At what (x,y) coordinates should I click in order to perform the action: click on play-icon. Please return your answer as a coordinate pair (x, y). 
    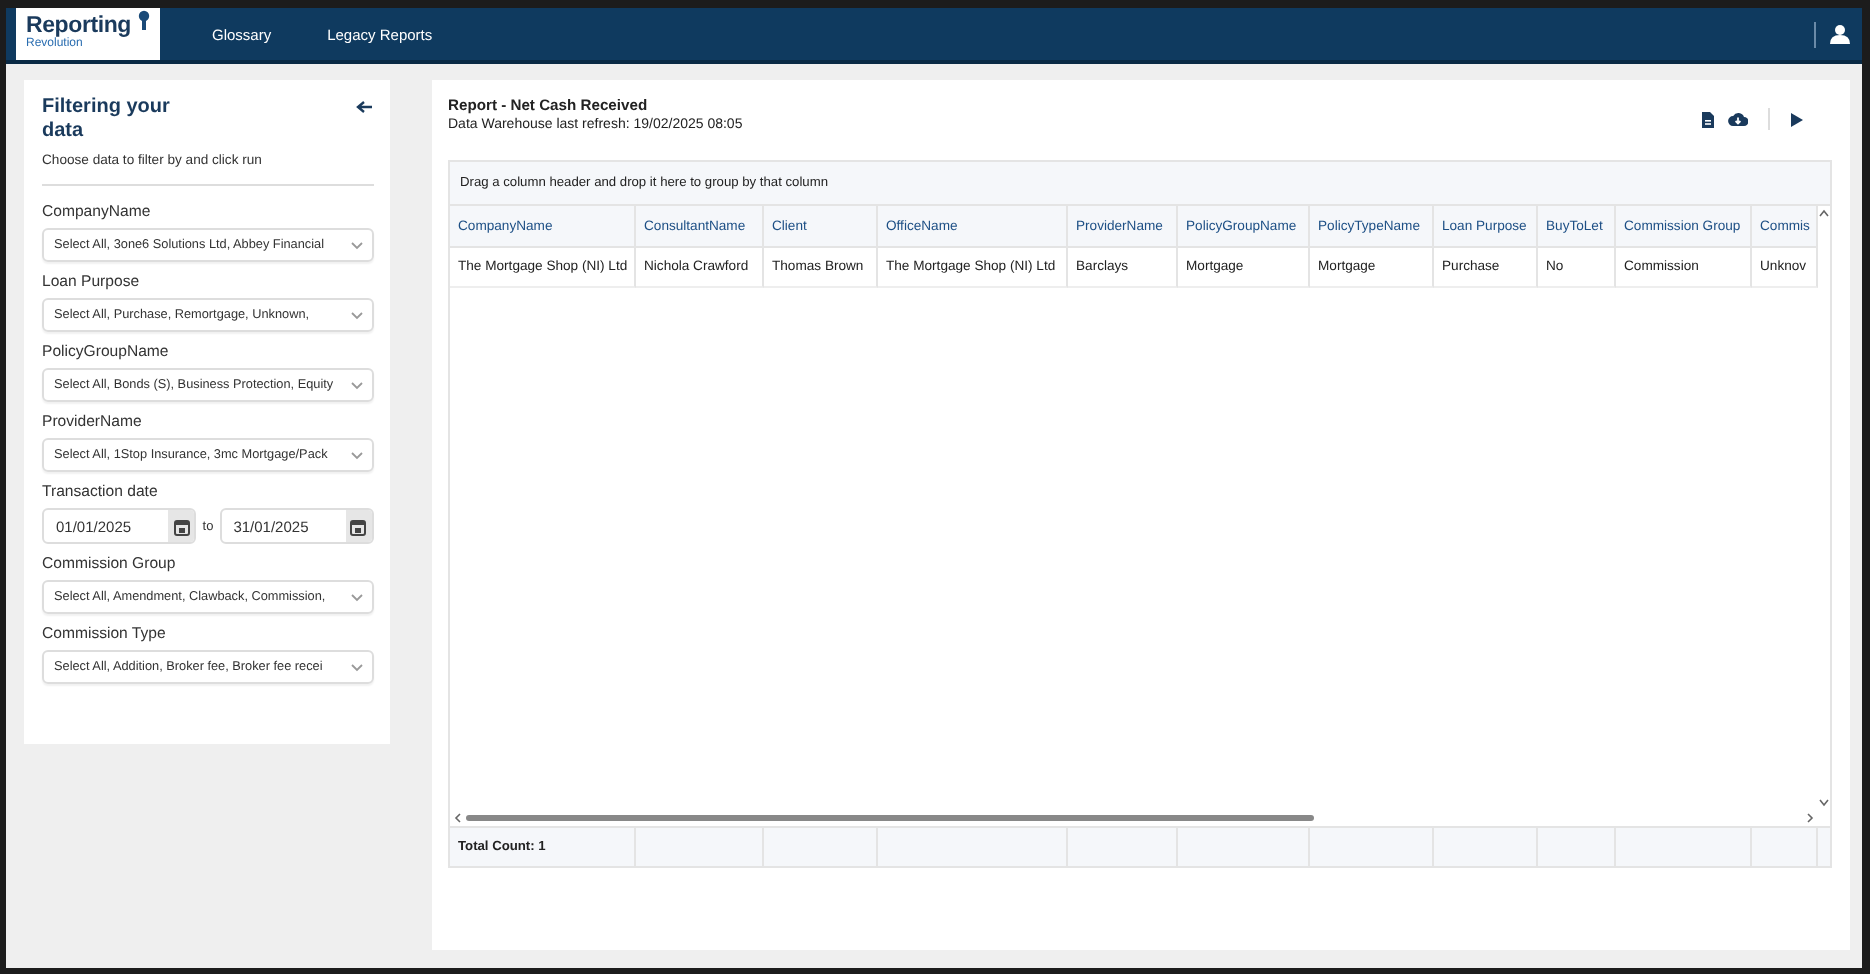
    Looking at the image, I should click on (1797, 119).